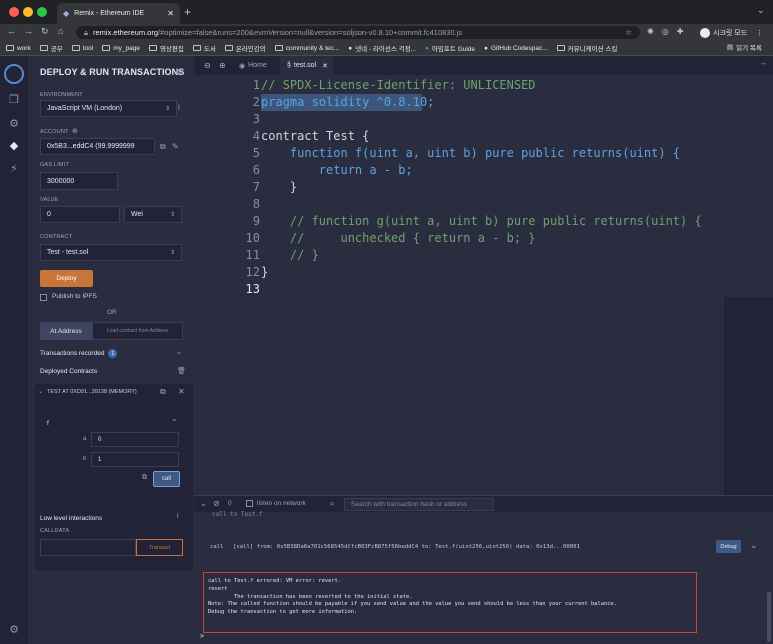 Image resolution: width=773 pixels, height=644 pixels. I want to click on code-line: }, so click(265, 272).